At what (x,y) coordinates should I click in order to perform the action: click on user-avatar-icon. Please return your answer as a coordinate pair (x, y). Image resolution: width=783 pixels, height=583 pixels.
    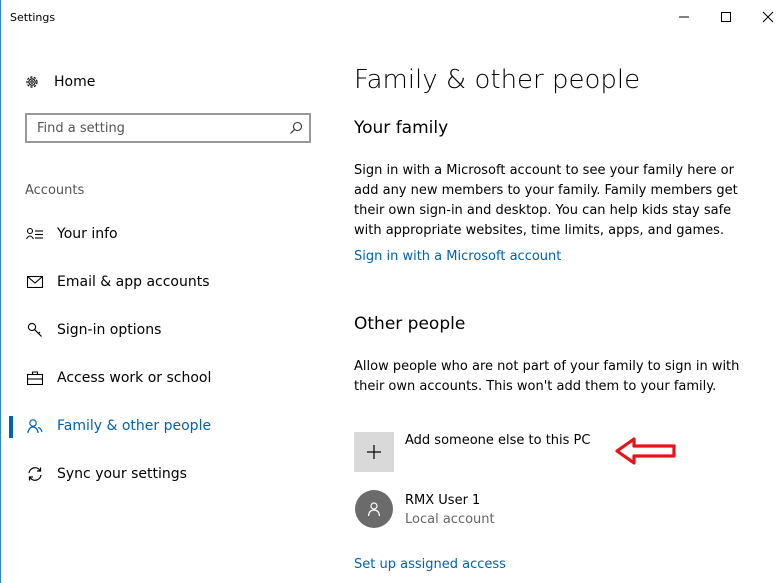
    Looking at the image, I should click on (374, 509).